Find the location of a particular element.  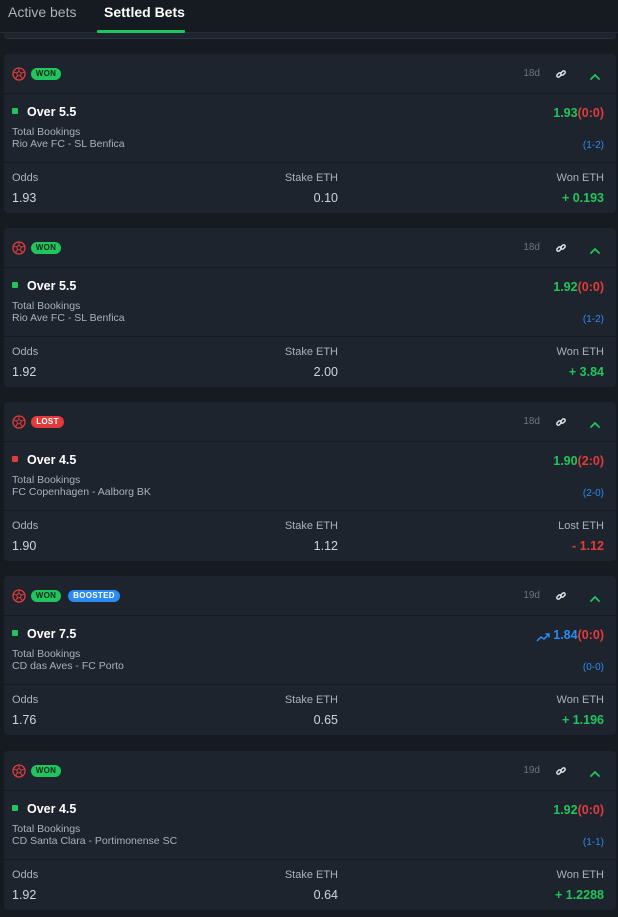

final-score: (1-1) is located at coordinates (593, 842).